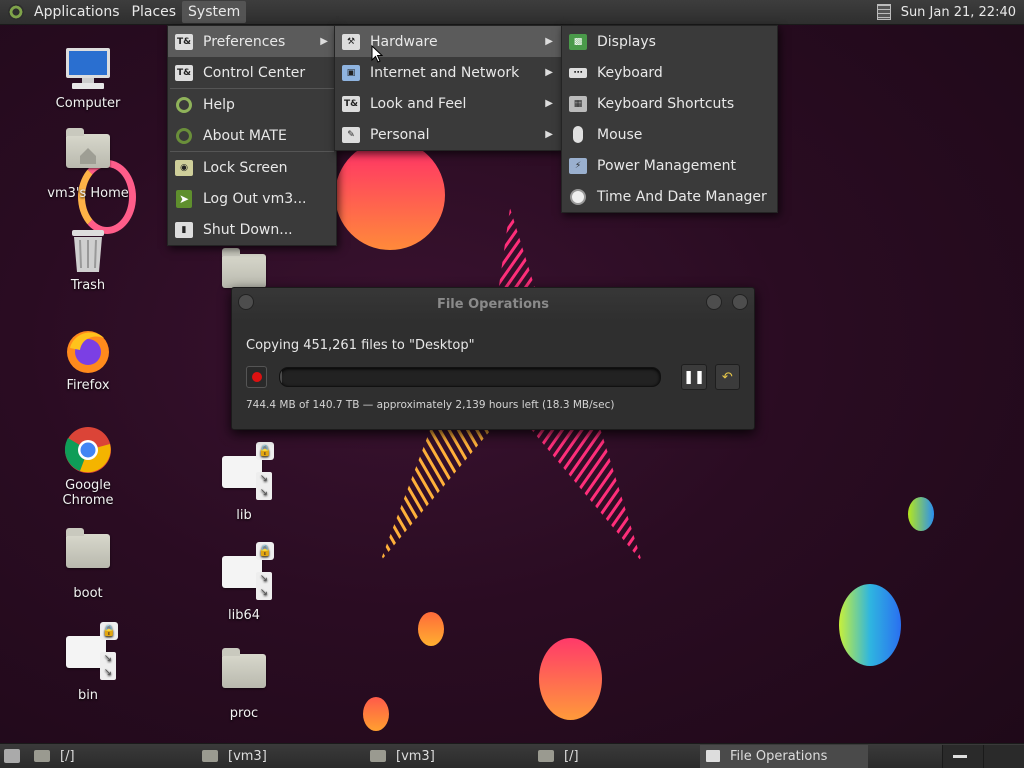  Describe the element at coordinates (244, 615) in the screenshot. I see `desktop-icon-label: lib64` at that location.